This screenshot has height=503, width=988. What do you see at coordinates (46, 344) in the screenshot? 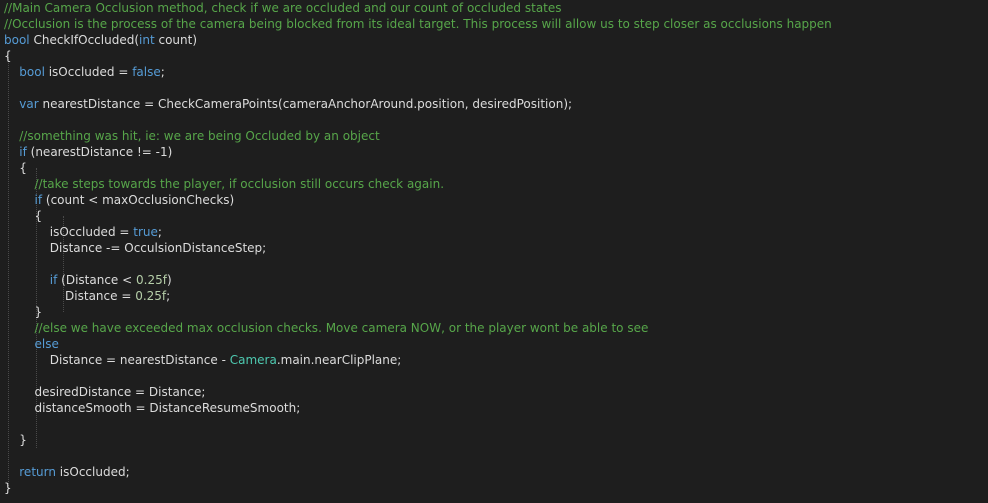
I see `keyword-token: else` at bounding box center [46, 344].